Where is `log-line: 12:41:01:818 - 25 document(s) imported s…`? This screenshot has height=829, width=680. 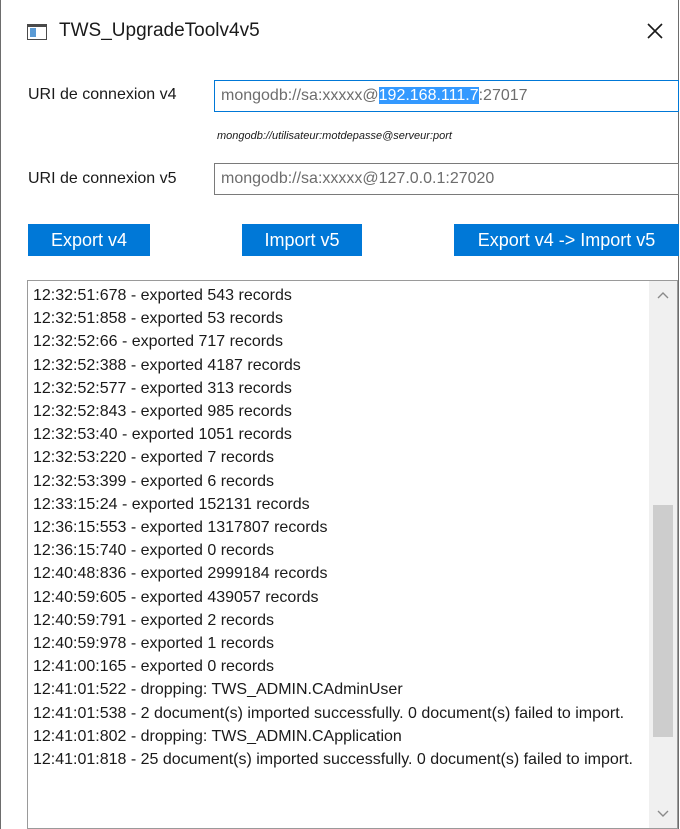
log-line: 12:41:01:818 - 25 document(s) imported s… is located at coordinates (333, 760).